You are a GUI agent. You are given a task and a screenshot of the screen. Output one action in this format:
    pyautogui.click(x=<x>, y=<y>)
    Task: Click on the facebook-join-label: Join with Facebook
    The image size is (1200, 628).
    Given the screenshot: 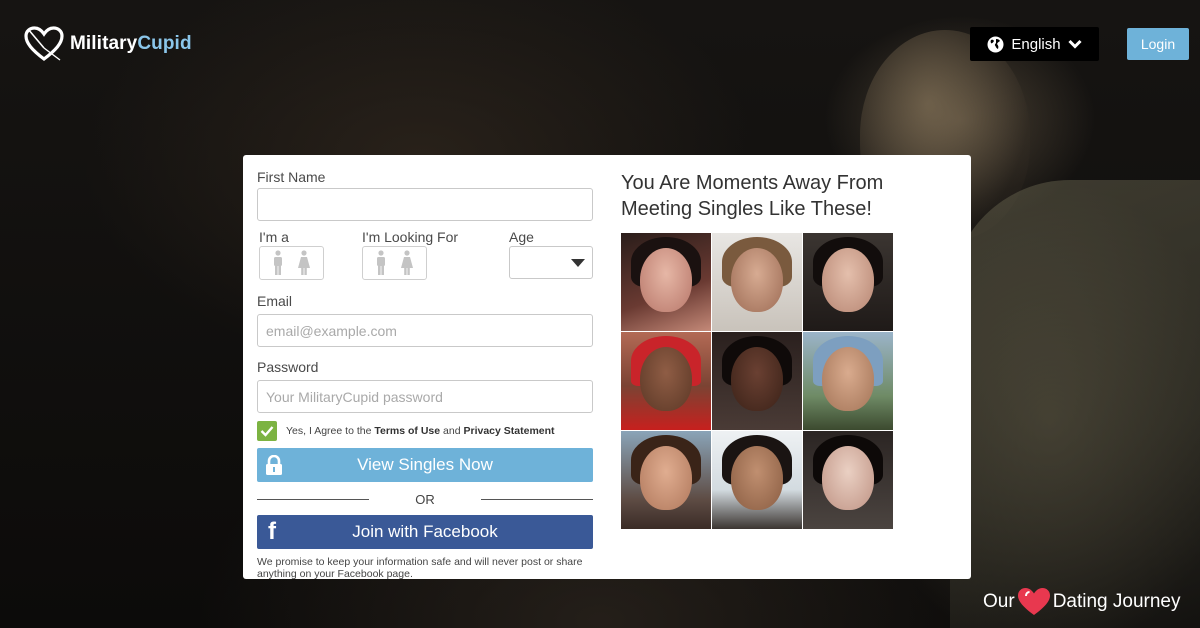 What is the action you would take?
    pyautogui.click(x=425, y=531)
    